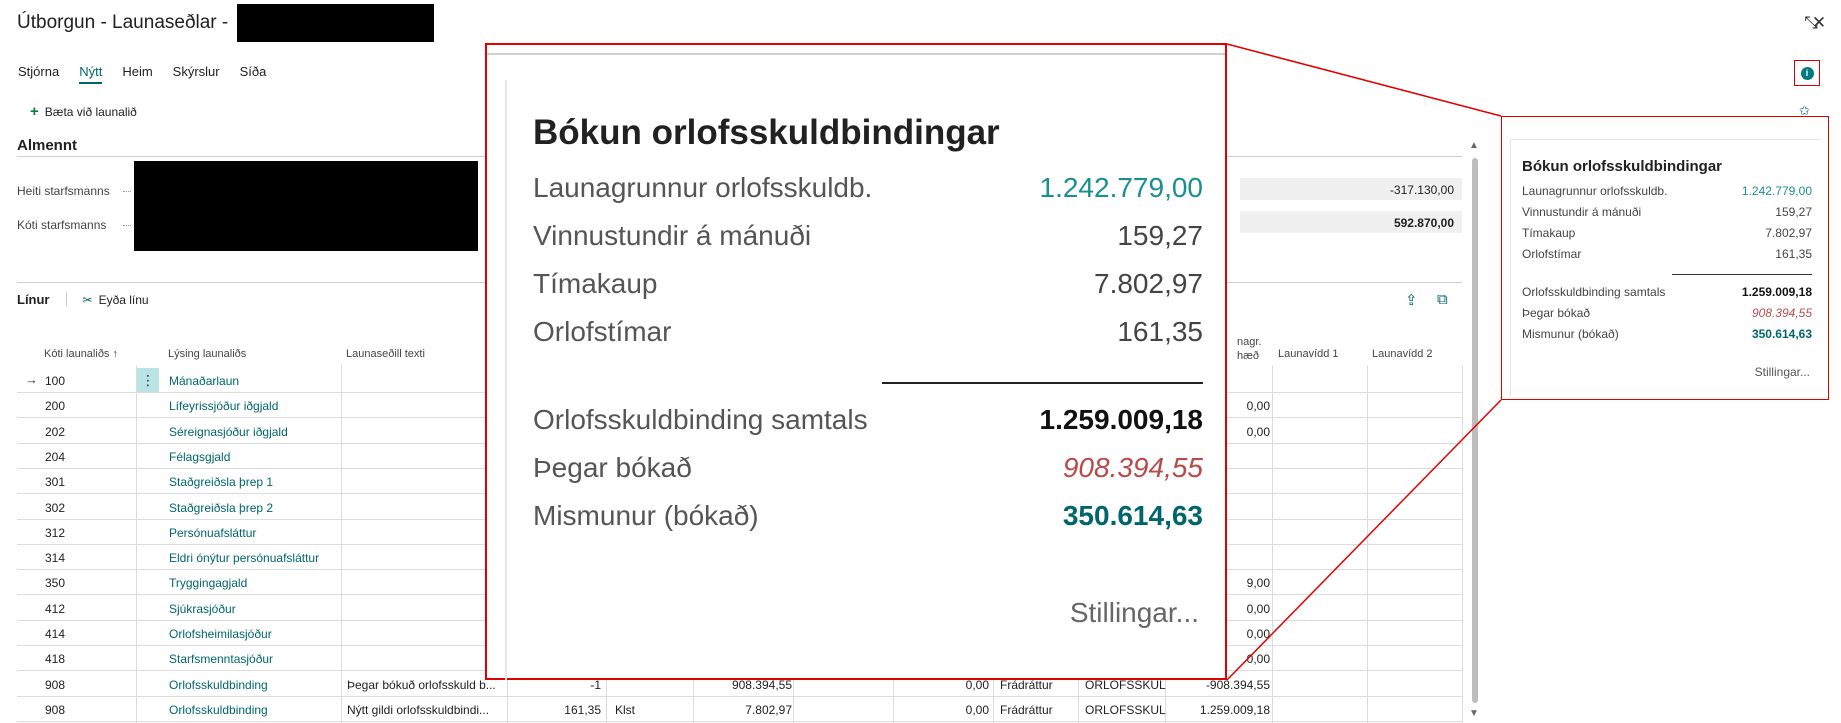  Describe the element at coordinates (1474, 713) in the screenshot. I see `scroll-down-icon: ▼` at that location.